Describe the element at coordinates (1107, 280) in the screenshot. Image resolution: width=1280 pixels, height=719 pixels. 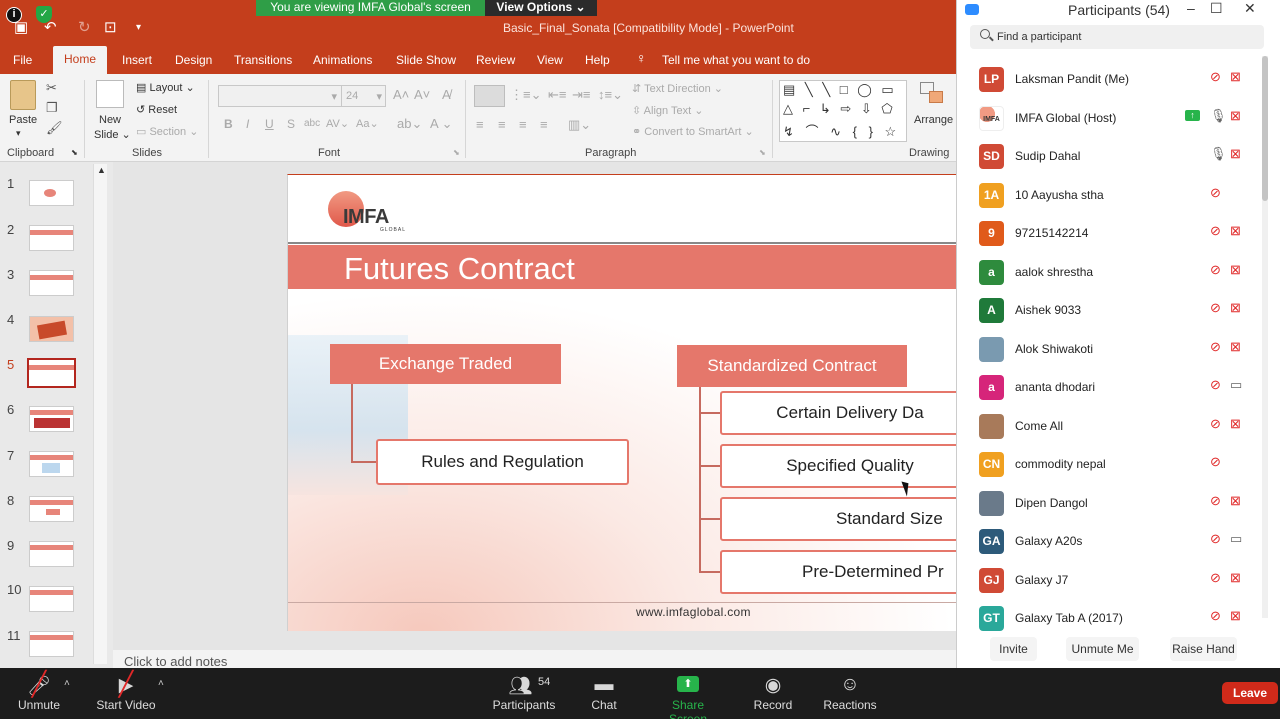
I see `participant-row: a aalok shrestha ⊘ ⊠` at that location.